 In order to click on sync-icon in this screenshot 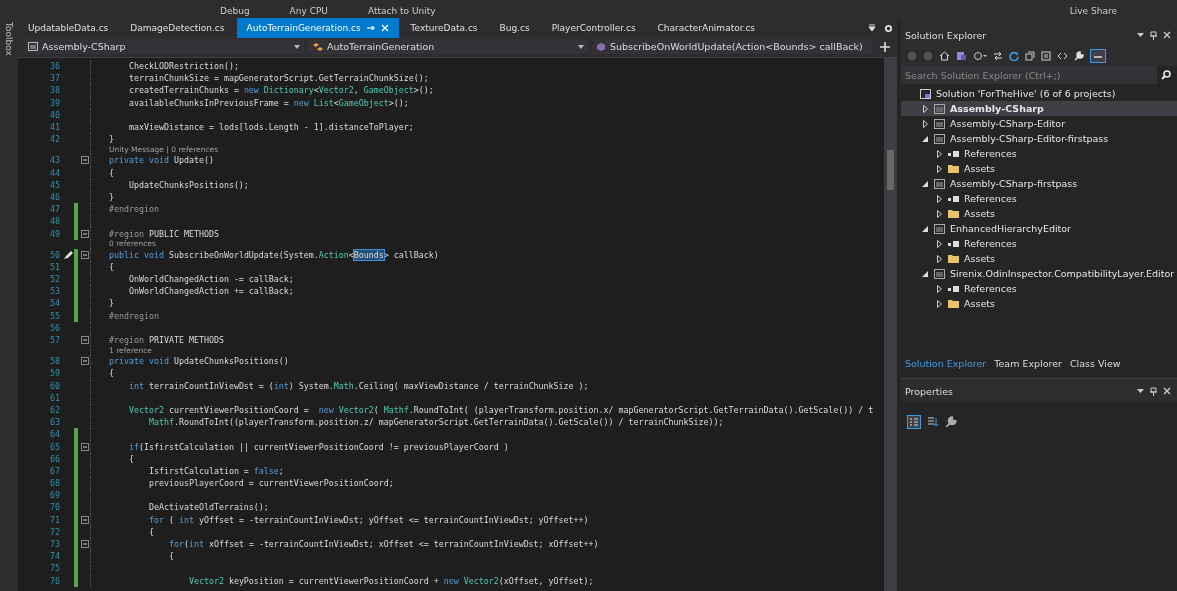, I will do `click(998, 56)`.